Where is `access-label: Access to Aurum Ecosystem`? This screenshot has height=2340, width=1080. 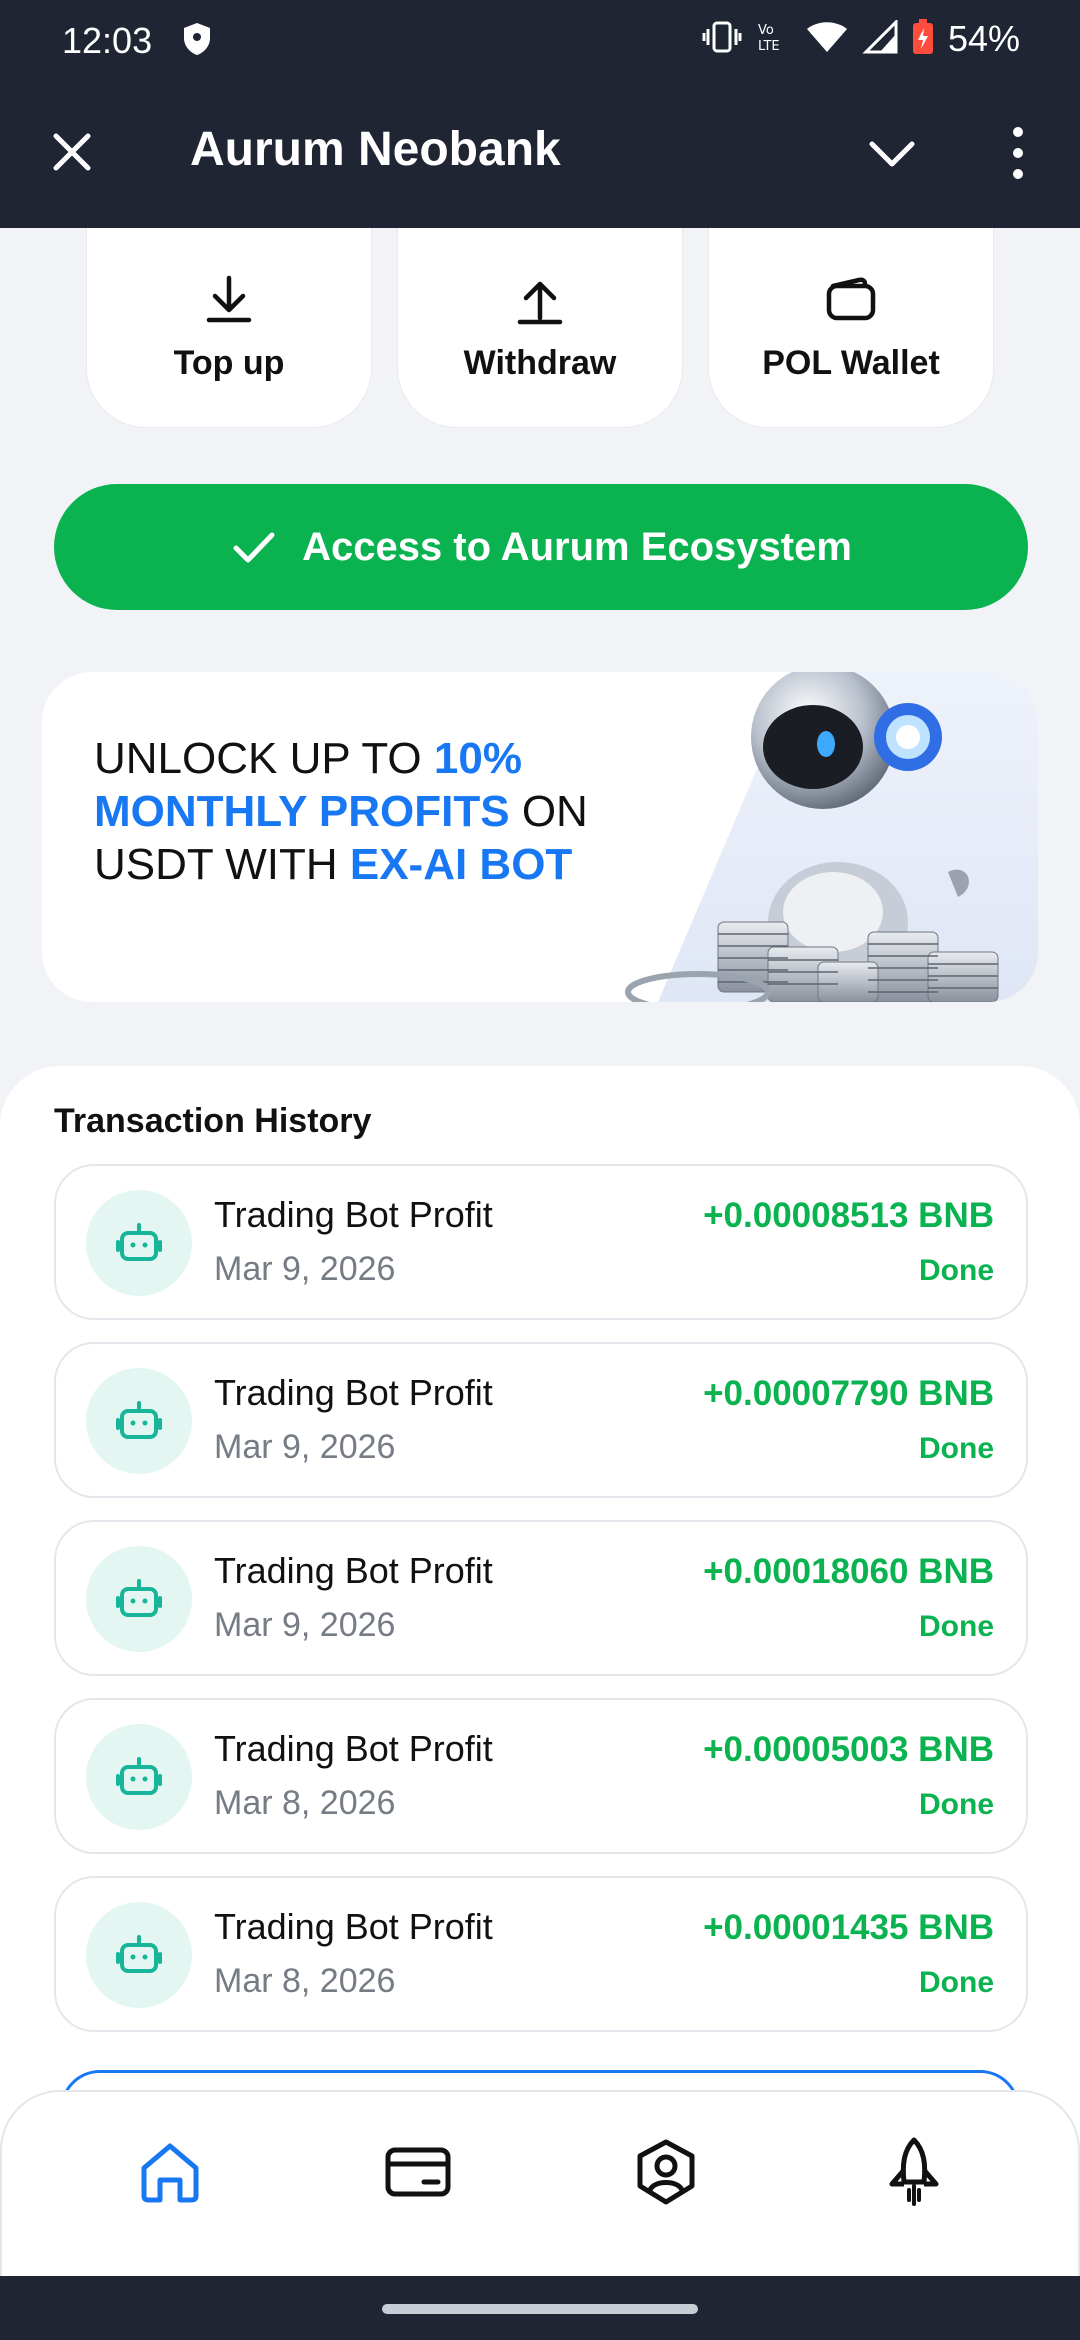
access-label: Access to Aurum Ecosystem is located at coordinates (577, 546).